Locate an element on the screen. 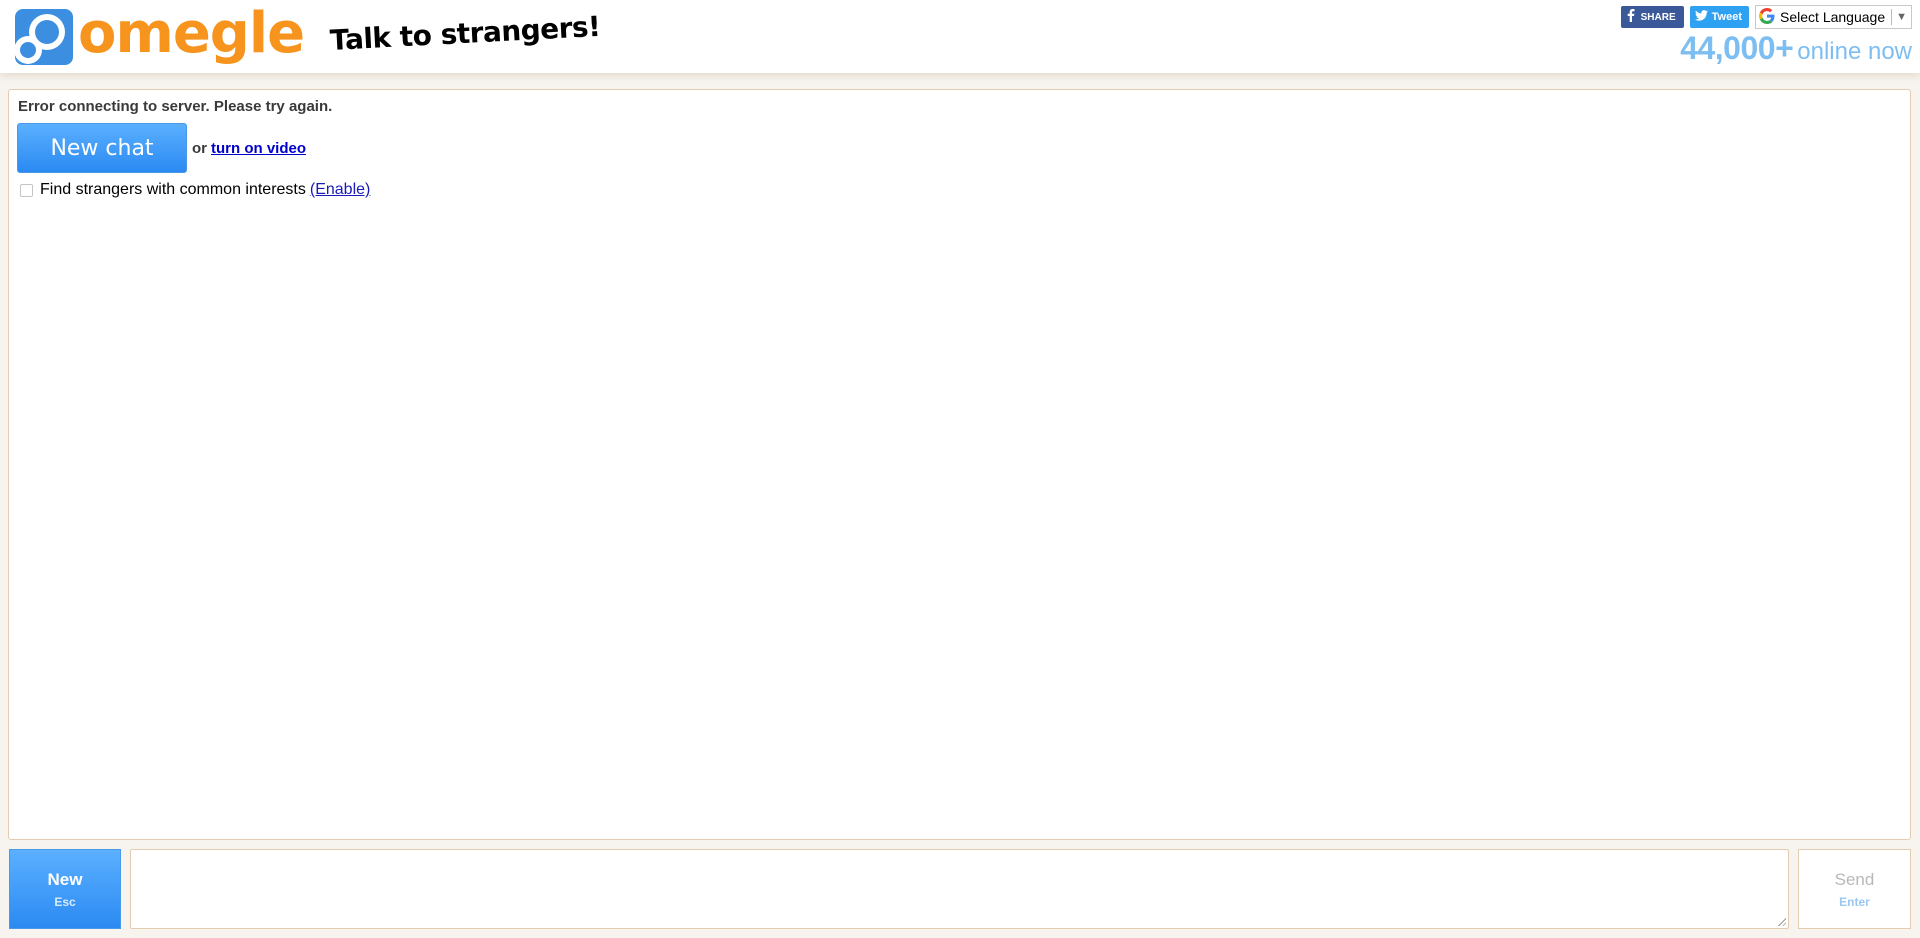  facebook-share-button: SHARE is located at coordinates (1652, 17).